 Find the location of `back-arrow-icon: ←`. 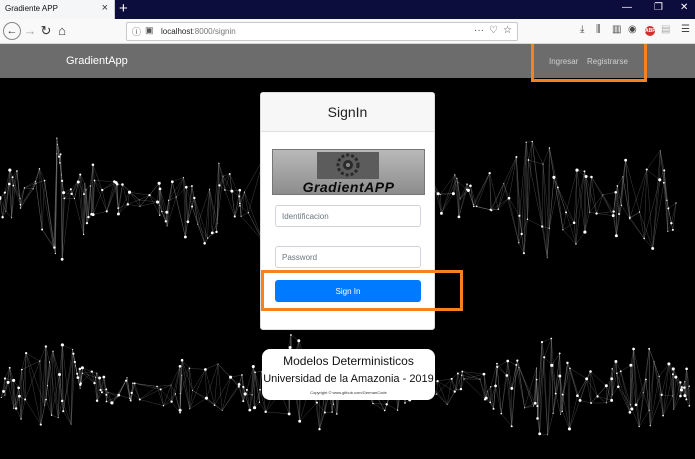

back-arrow-icon: ← is located at coordinates (12, 31).